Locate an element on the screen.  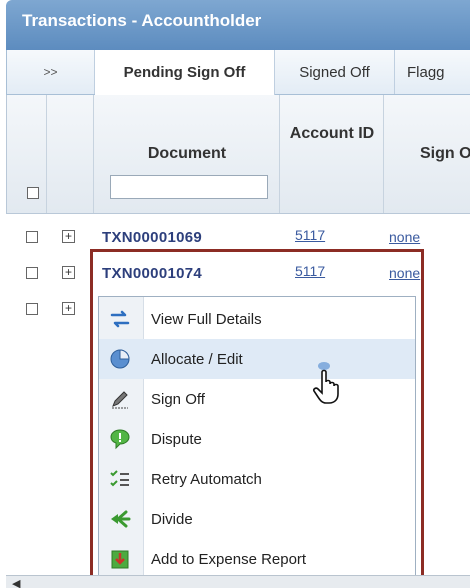
menu-item-divide: Divide is located at coordinates (257, 519).